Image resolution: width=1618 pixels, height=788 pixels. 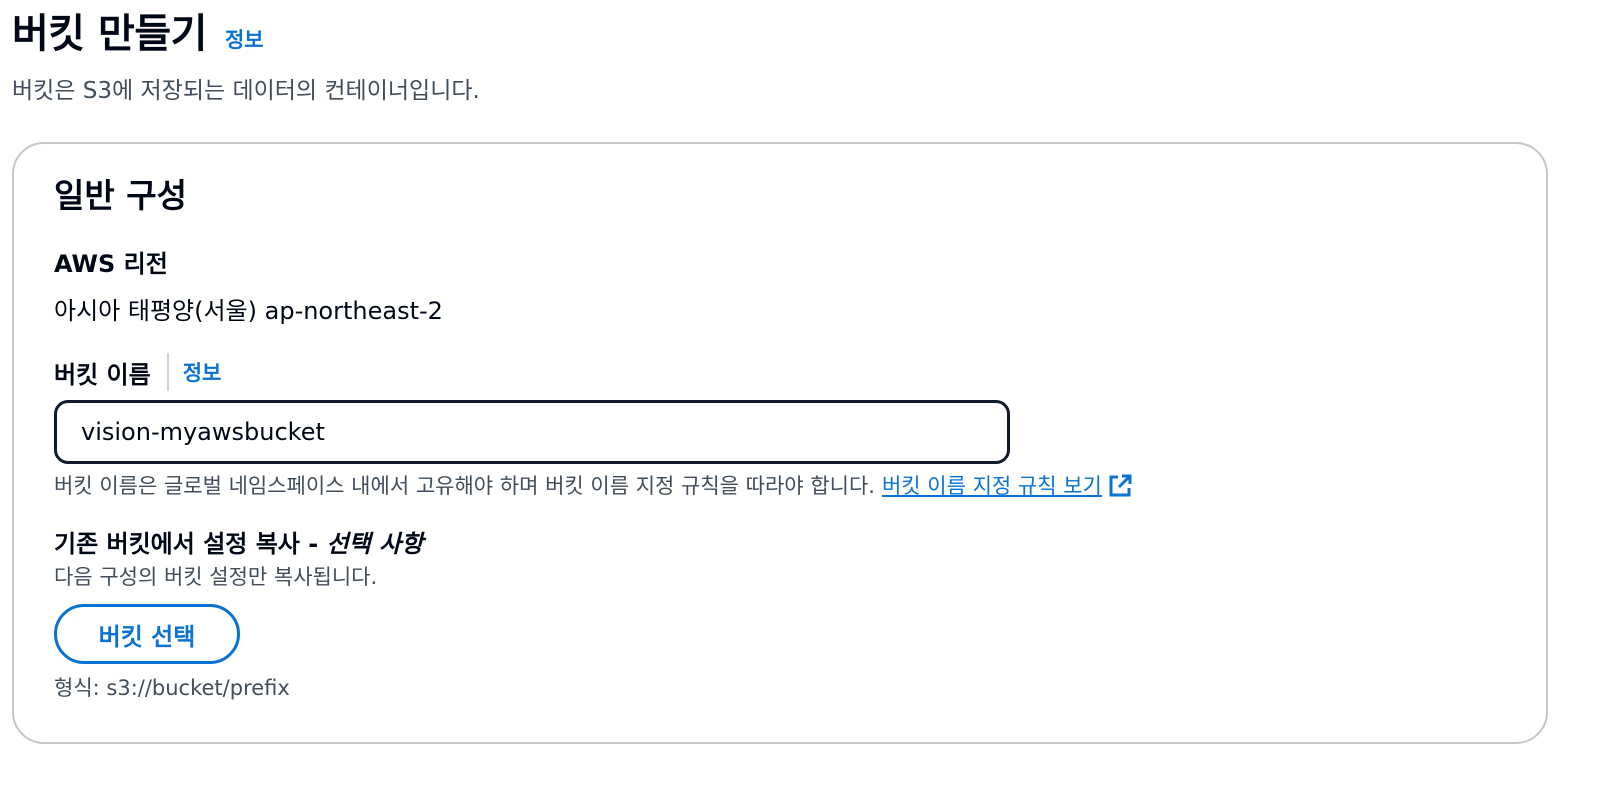 What do you see at coordinates (120, 195) in the screenshot?
I see `section-title: 일반 구성` at bounding box center [120, 195].